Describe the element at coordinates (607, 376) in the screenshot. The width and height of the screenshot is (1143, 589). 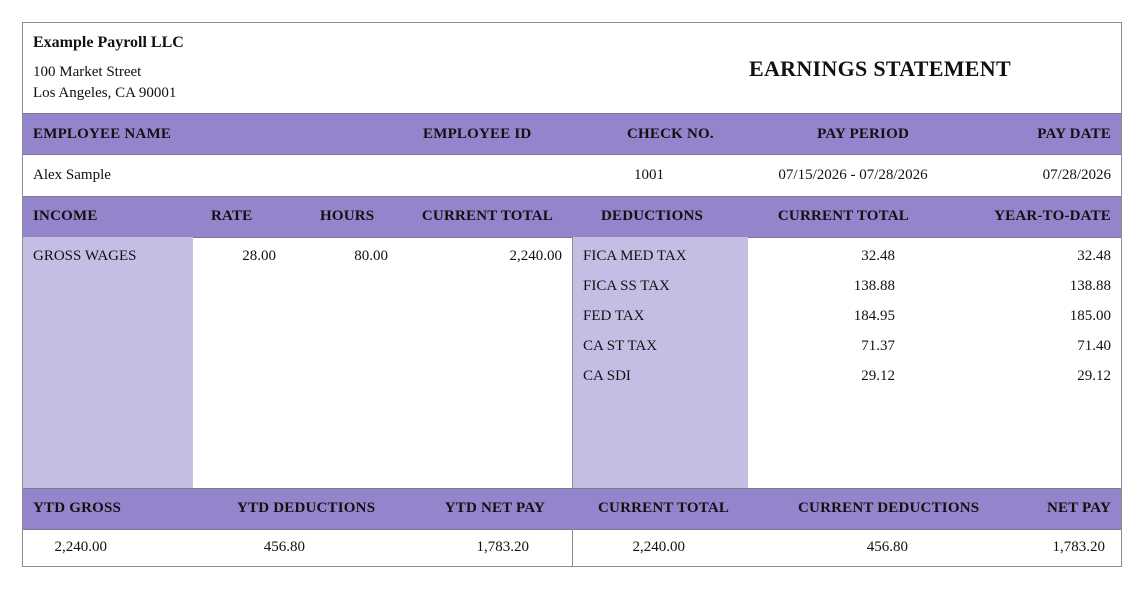
I see `deduction-label: CA SDI` at that location.